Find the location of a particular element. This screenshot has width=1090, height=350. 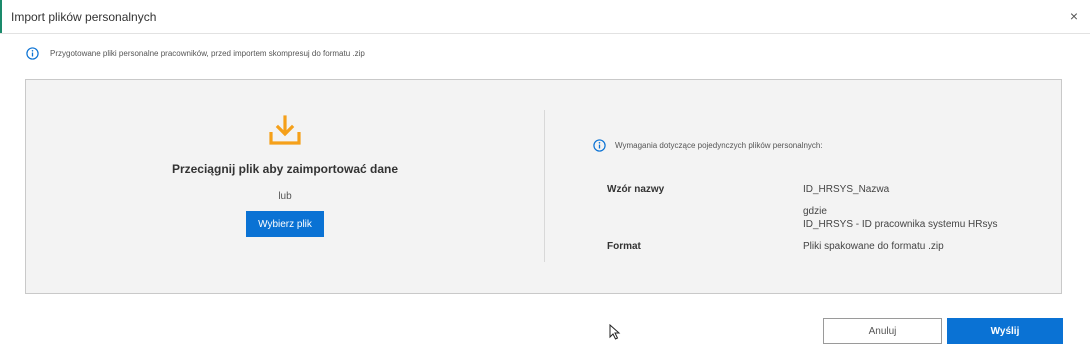

dialog-title: Import plików personalnych is located at coordinates (84, 17).